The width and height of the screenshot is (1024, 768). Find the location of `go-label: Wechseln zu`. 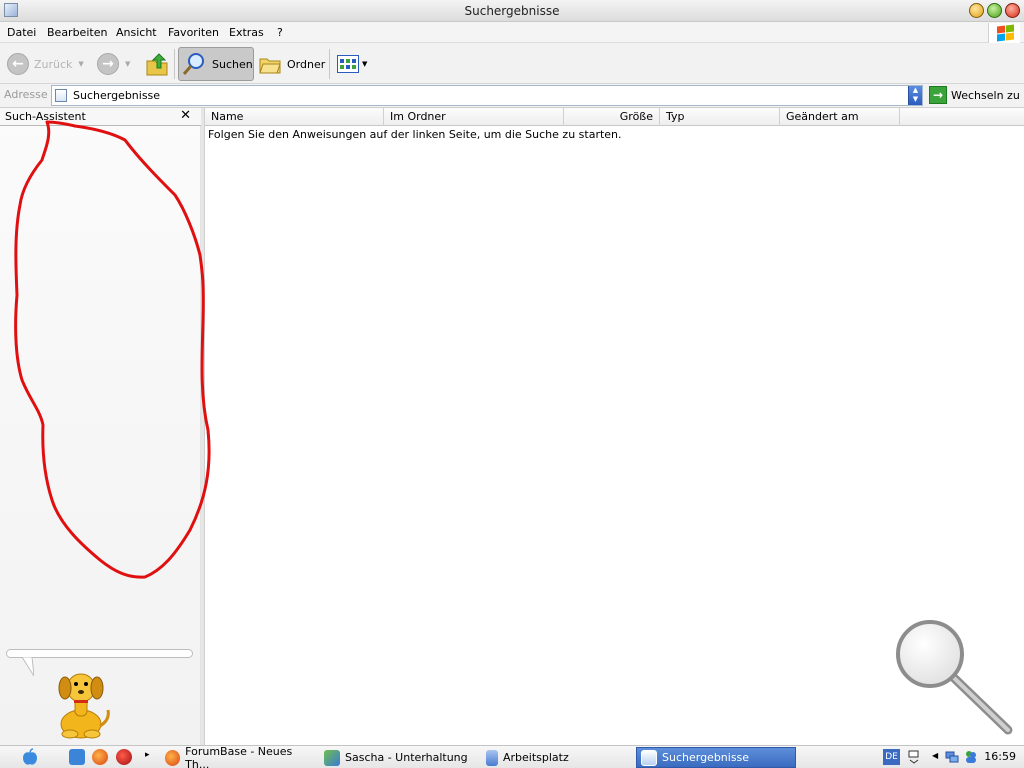

go-label: Wechseln zu is located at coordinates (985, 95).